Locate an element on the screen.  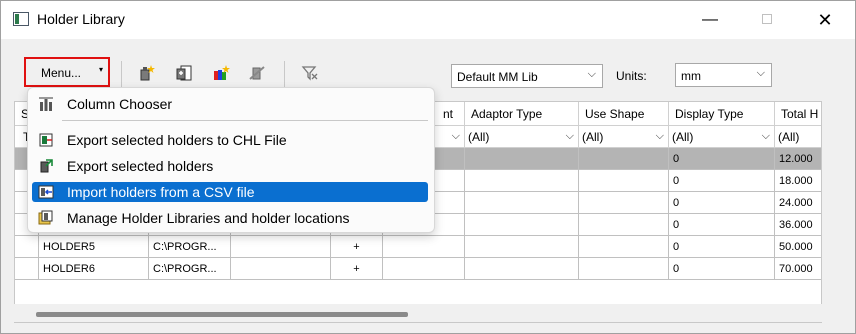
menu-item-label: Export selected holders is located at coordinates (140, 166).